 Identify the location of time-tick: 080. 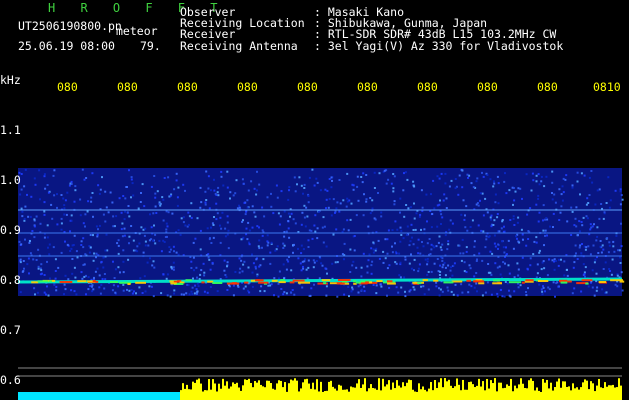
(307, 87).